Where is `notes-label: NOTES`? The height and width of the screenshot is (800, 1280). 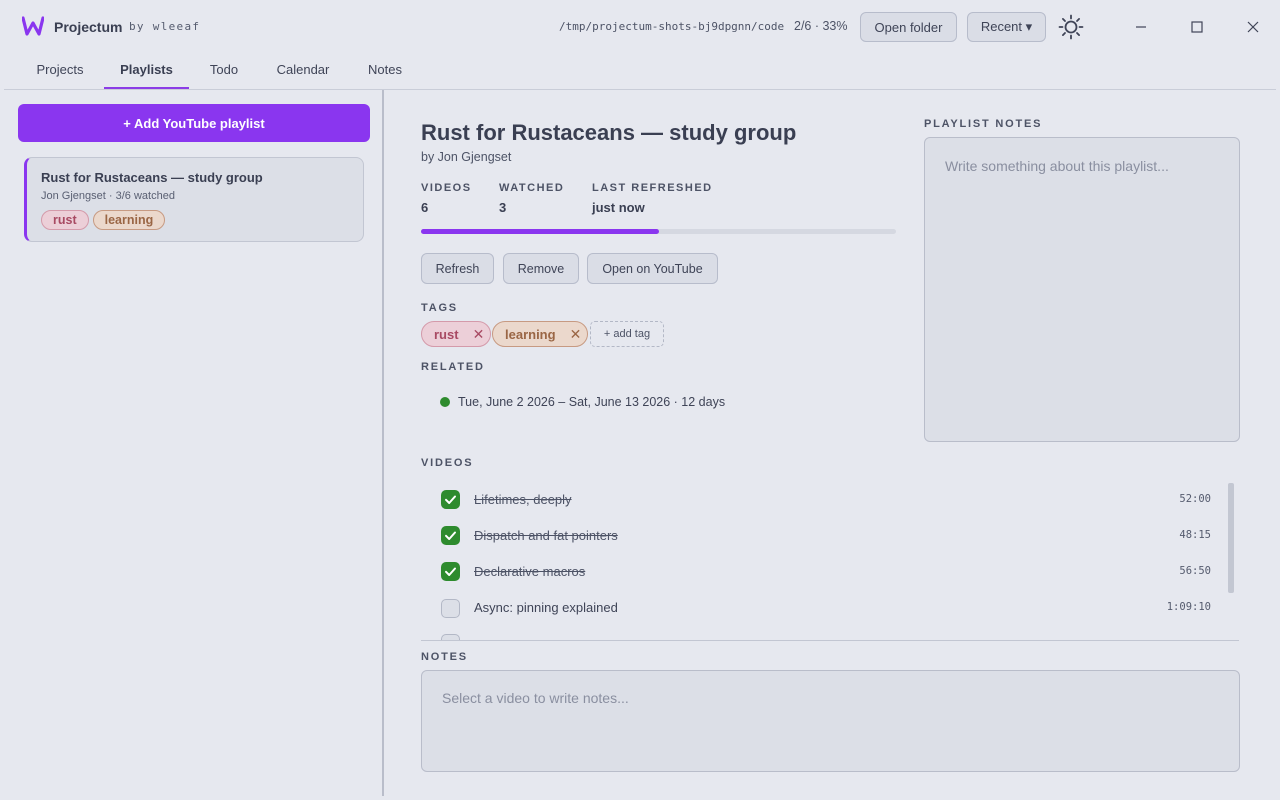
notes-label: NOTES is located at coordinates (444, 657).